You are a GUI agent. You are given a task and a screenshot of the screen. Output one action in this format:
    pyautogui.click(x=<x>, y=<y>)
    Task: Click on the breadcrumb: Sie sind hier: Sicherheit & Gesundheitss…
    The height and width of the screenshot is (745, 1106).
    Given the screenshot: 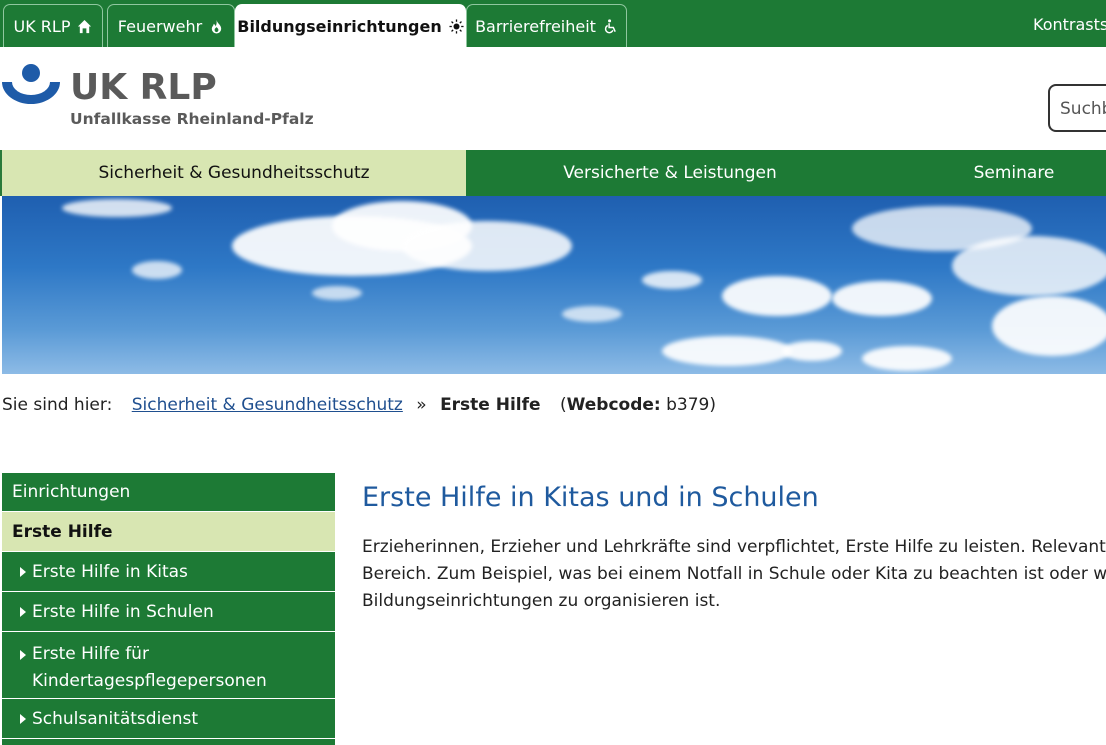 What is the action you would take?
    pyautogui.click(x=359, y=405)
    